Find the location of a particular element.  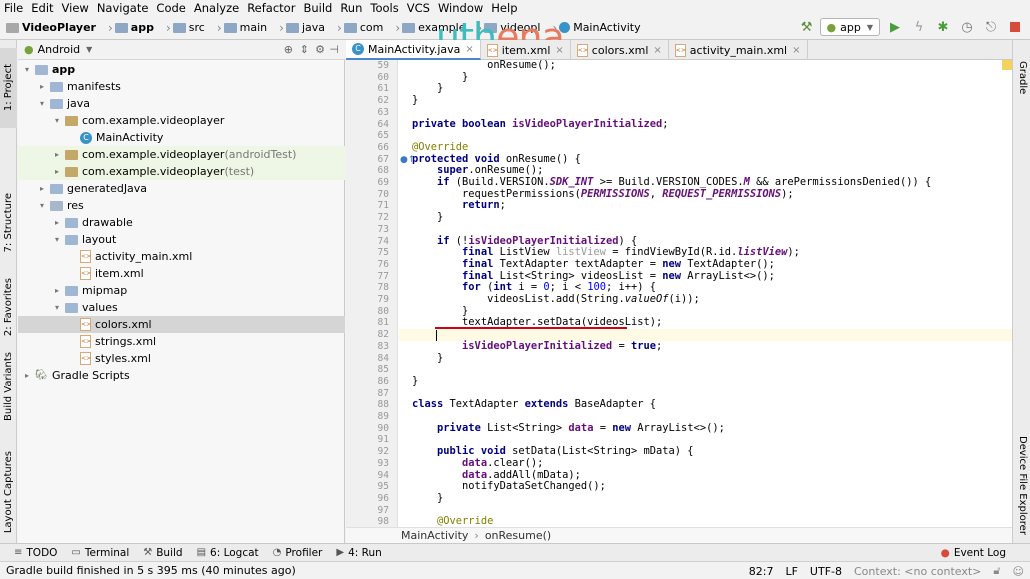

tree-item: ▸ com.example.videoplayer (test) is located at coordinates (181, 171).